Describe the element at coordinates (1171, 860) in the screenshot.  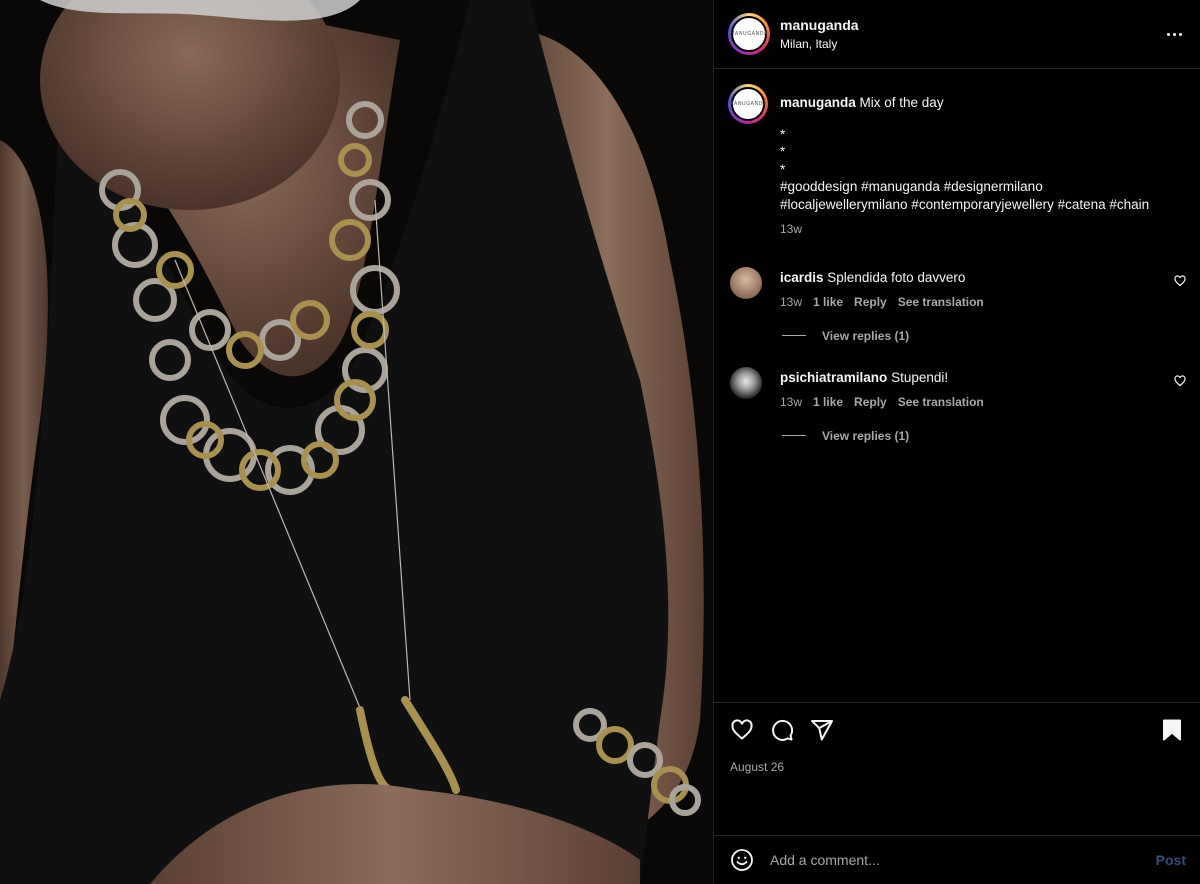
I see `post-comment-button: Post` at that location.